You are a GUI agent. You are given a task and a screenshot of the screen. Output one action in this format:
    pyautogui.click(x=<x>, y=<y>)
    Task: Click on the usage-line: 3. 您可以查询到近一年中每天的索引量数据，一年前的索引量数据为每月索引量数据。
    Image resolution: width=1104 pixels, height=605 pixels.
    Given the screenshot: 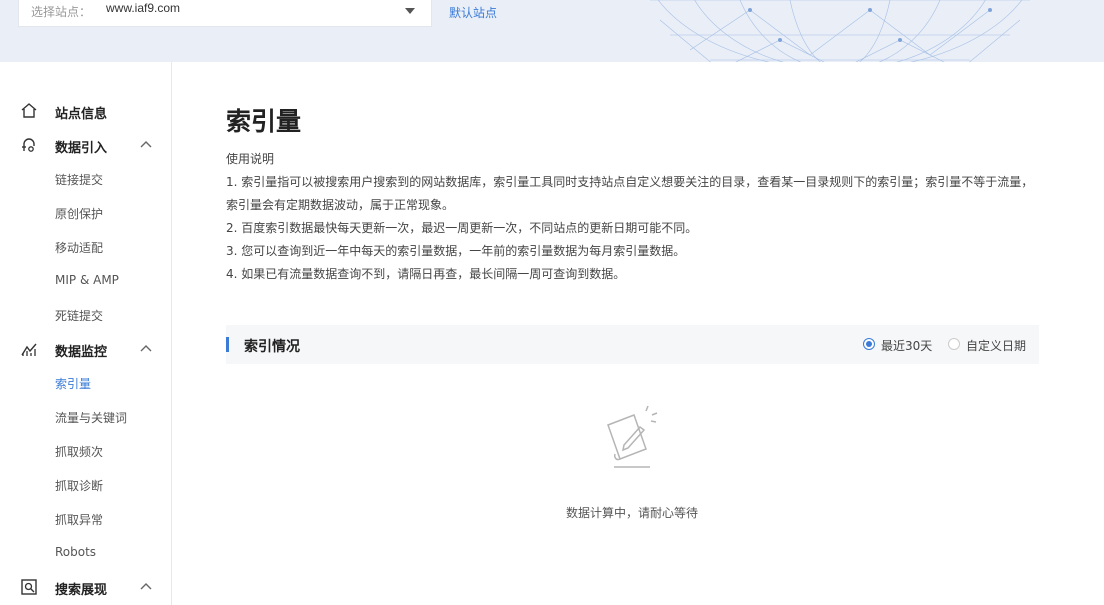 What is the action you would take?
    pyautogui.click(x=456, y=251)
    